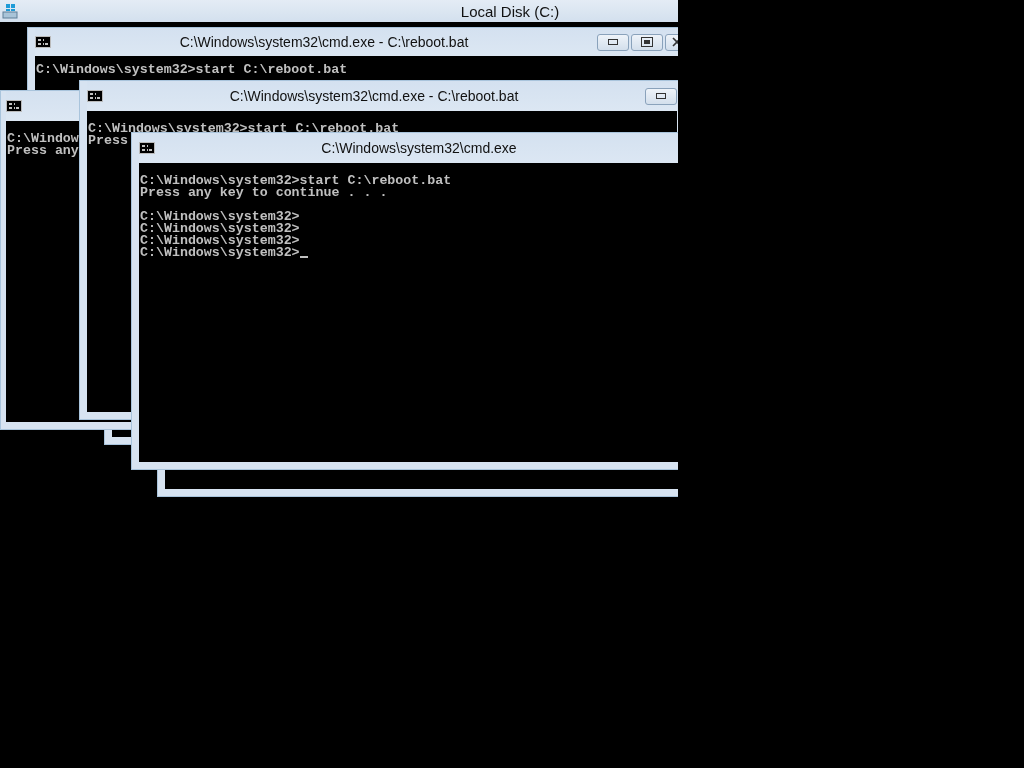 Image resolution: width=1024 pixels, height=768 pixels. Describe the element at coordinates (43, 151) in the screenshot. I see `console-line: Press any` at that location.